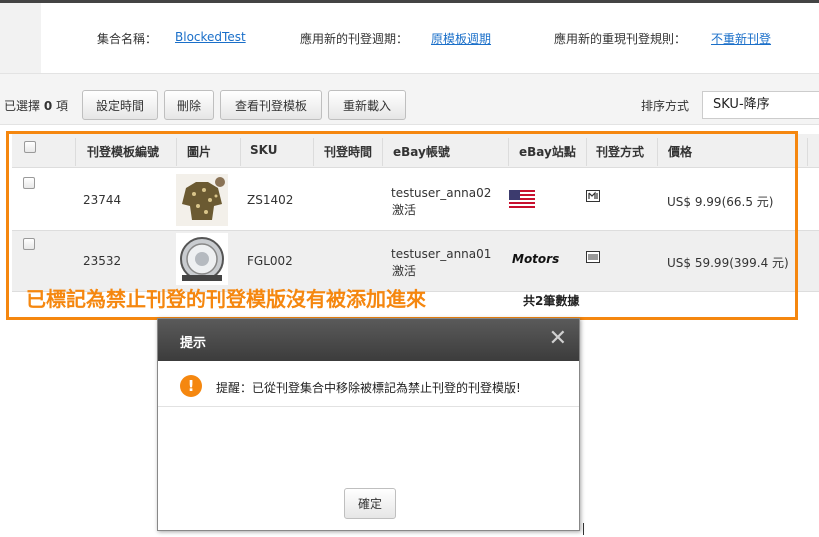 The width and height of the screenshot is (819, 537). I want to click on text-cursor, so click(583, 529).